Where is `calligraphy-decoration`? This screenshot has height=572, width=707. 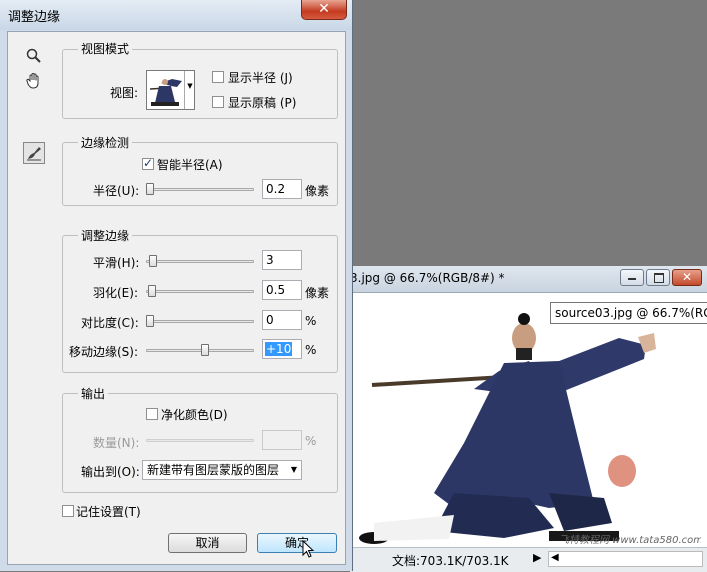 calligraphy-decoration is located at coordinates (639, 423).